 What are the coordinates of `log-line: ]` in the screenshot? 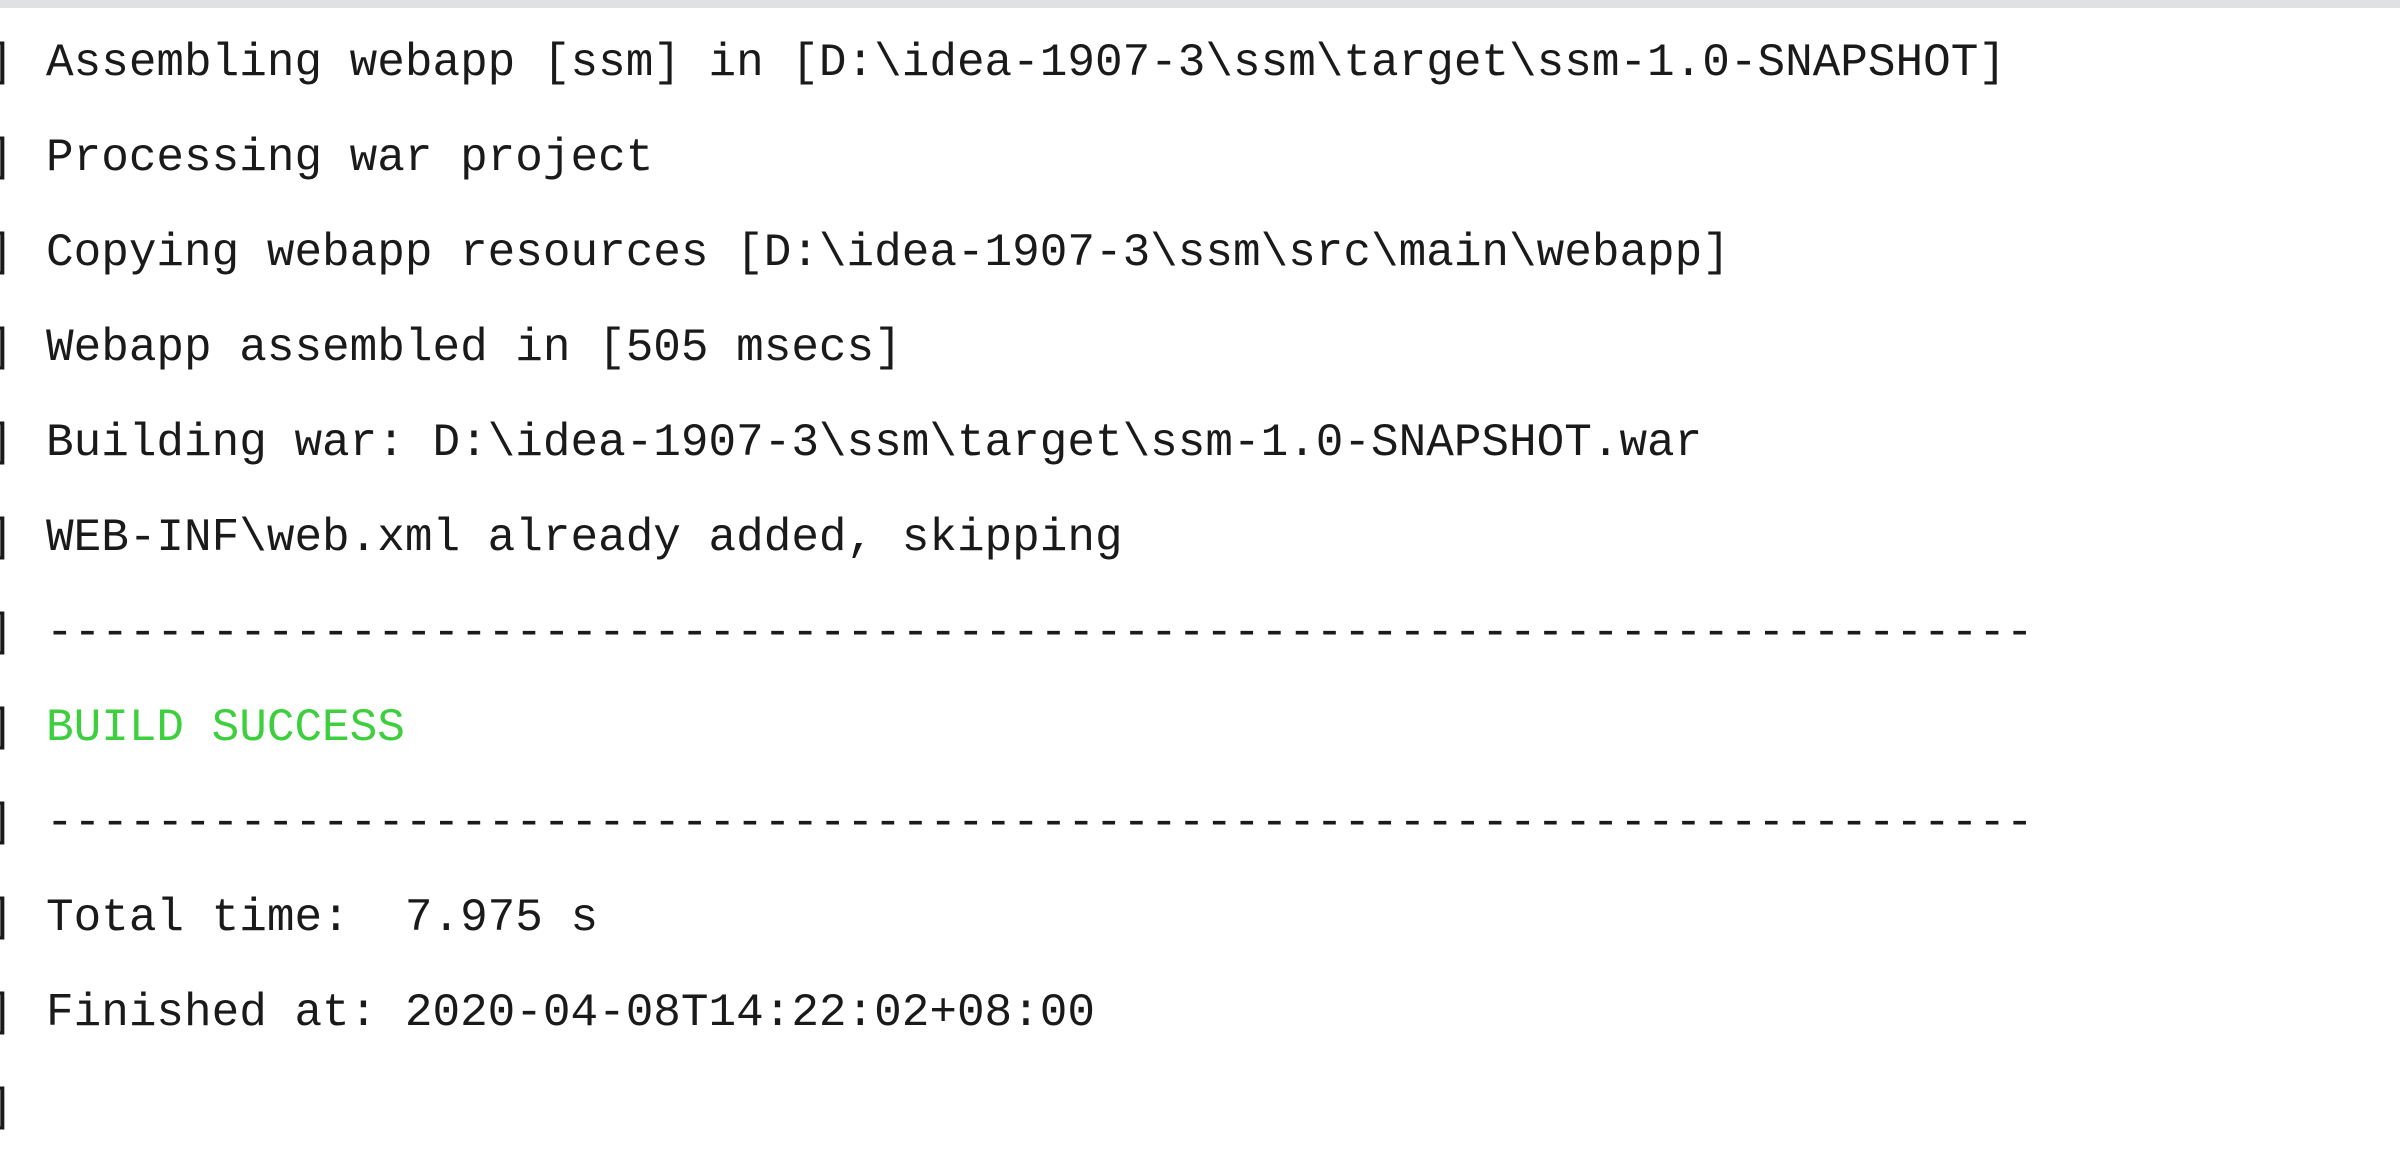 It's located at (1200, 1108).